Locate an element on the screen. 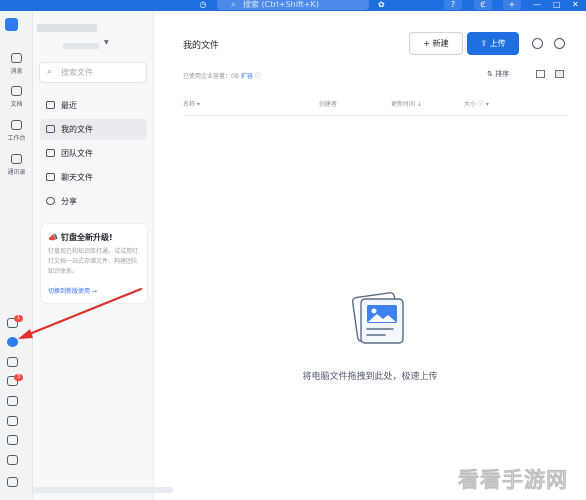 This screenshot has width=586, height=500. history-icon: ◷ is located at coordinates (203, 5).